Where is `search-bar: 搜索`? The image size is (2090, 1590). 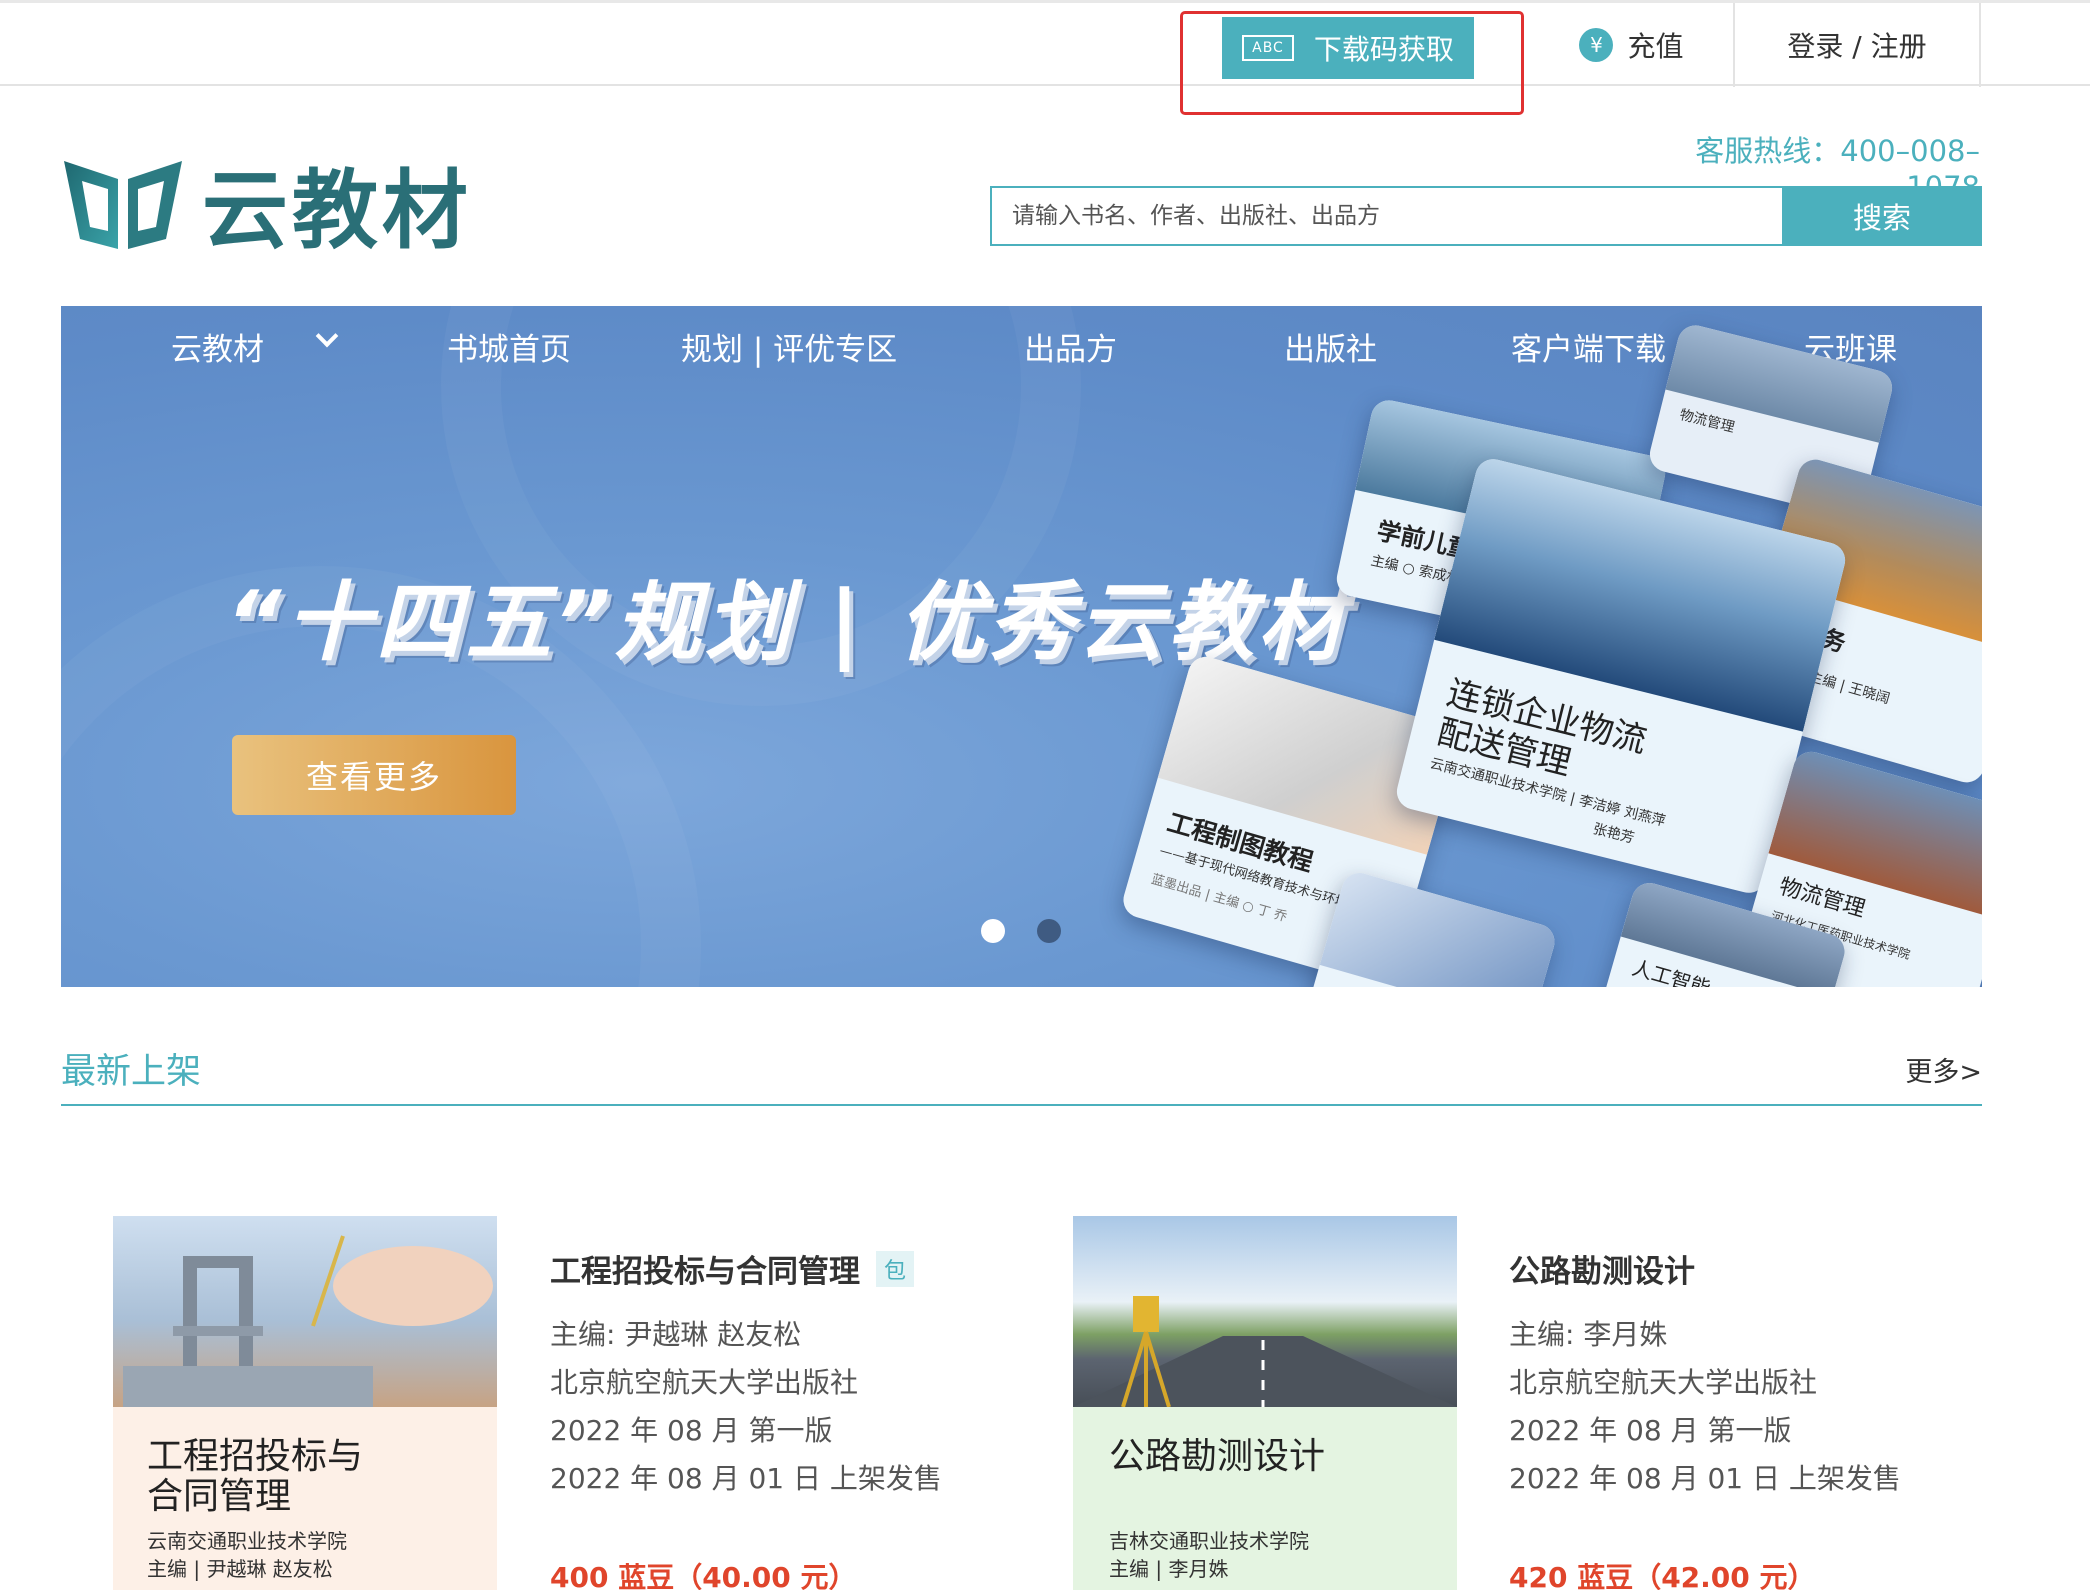
search-bar: 搜索 is located at coordinates (1486, 216).